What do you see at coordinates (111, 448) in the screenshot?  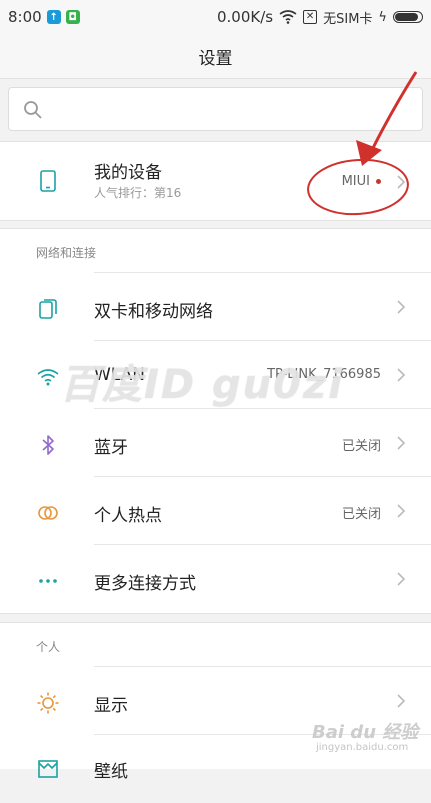 I see `row-label: 蓝牙` at bounding box center [111, 448].